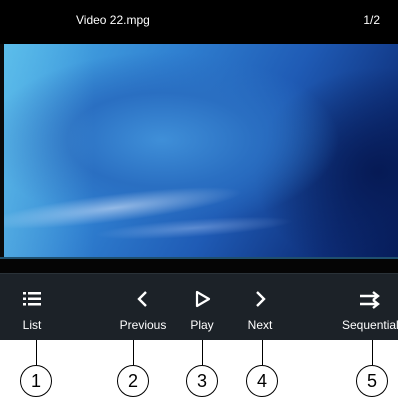 This screenshot has width=398, height=401. I want to click on callout-3: 3, so click(202, 381).